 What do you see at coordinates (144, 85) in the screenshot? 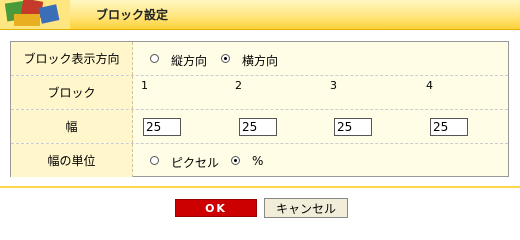
I see `block-number-1: 1` at bounding box center [144, 85].